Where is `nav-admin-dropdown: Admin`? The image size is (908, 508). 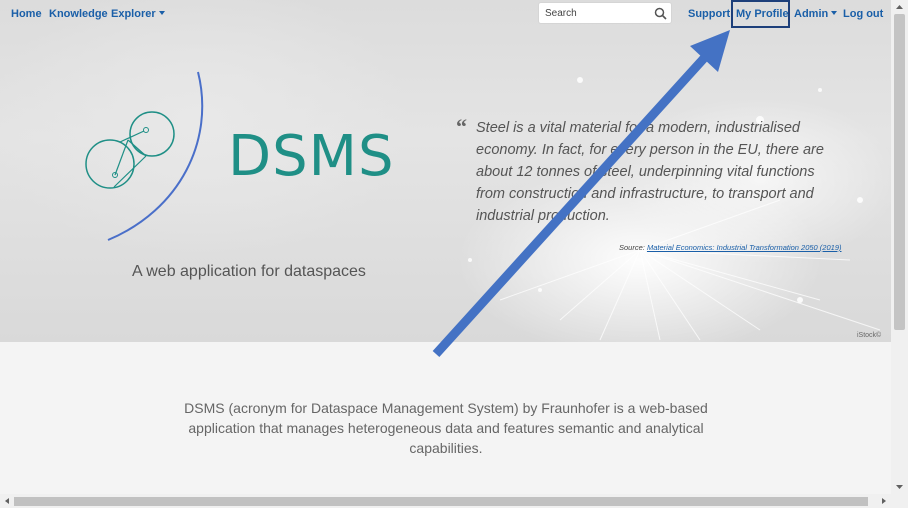
nav-admin-dropdown: Admin is located at coordinates (816, 14).